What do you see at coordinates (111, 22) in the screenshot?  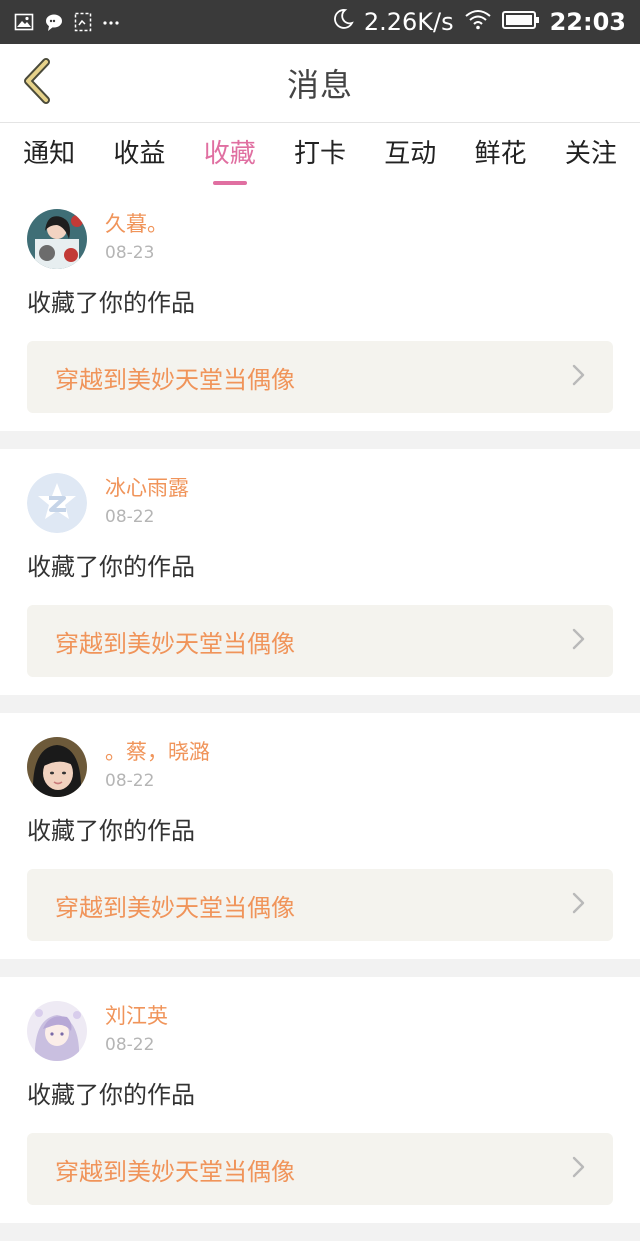 I see `more-dots-icon` at bounding box center [111, 22].